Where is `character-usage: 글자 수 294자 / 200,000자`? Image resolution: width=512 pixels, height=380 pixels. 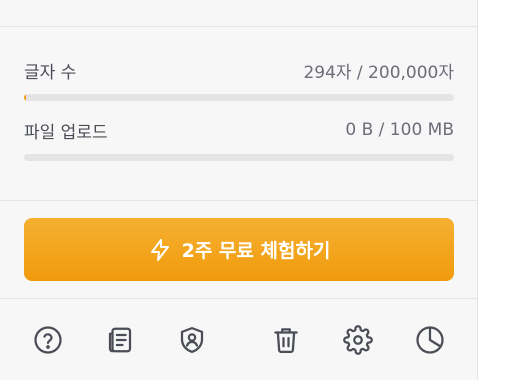 character-usage: 글자 수 294자 / 200,000자 is located at coordinates (239, 79).